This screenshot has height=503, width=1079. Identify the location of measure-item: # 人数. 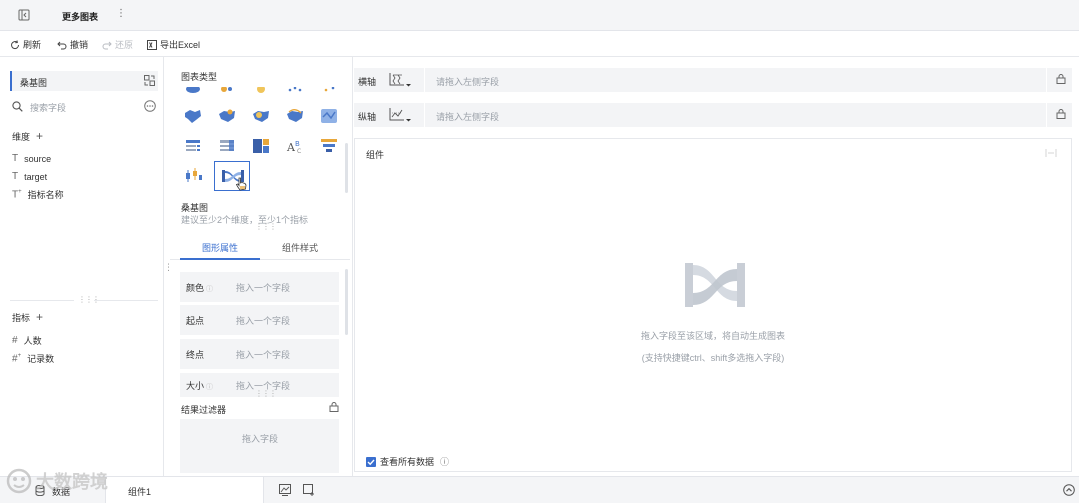
(27, 340).